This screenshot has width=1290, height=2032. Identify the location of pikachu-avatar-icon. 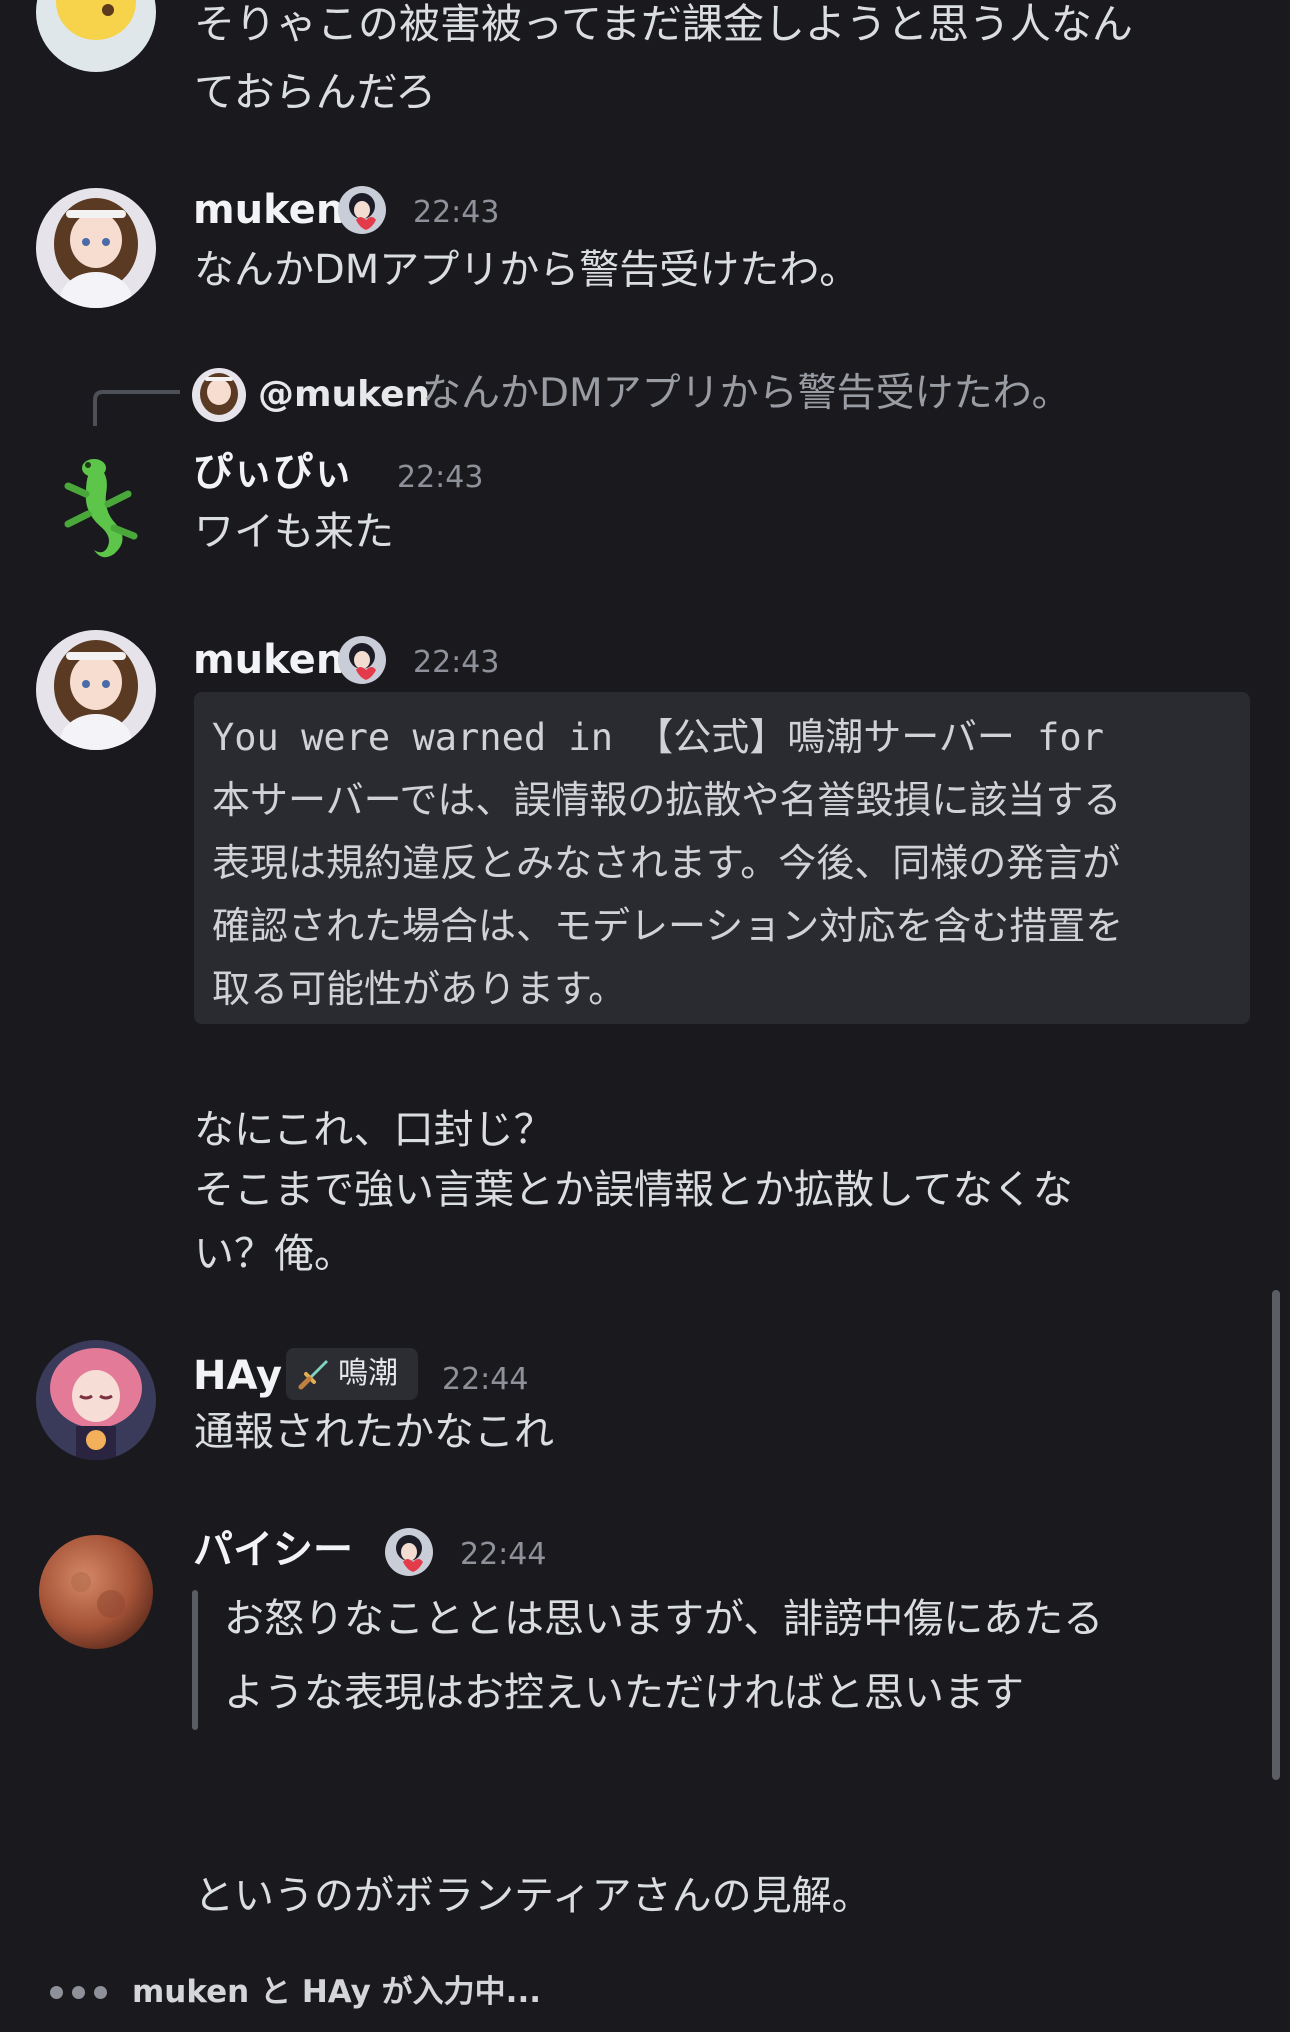
(96, 36).